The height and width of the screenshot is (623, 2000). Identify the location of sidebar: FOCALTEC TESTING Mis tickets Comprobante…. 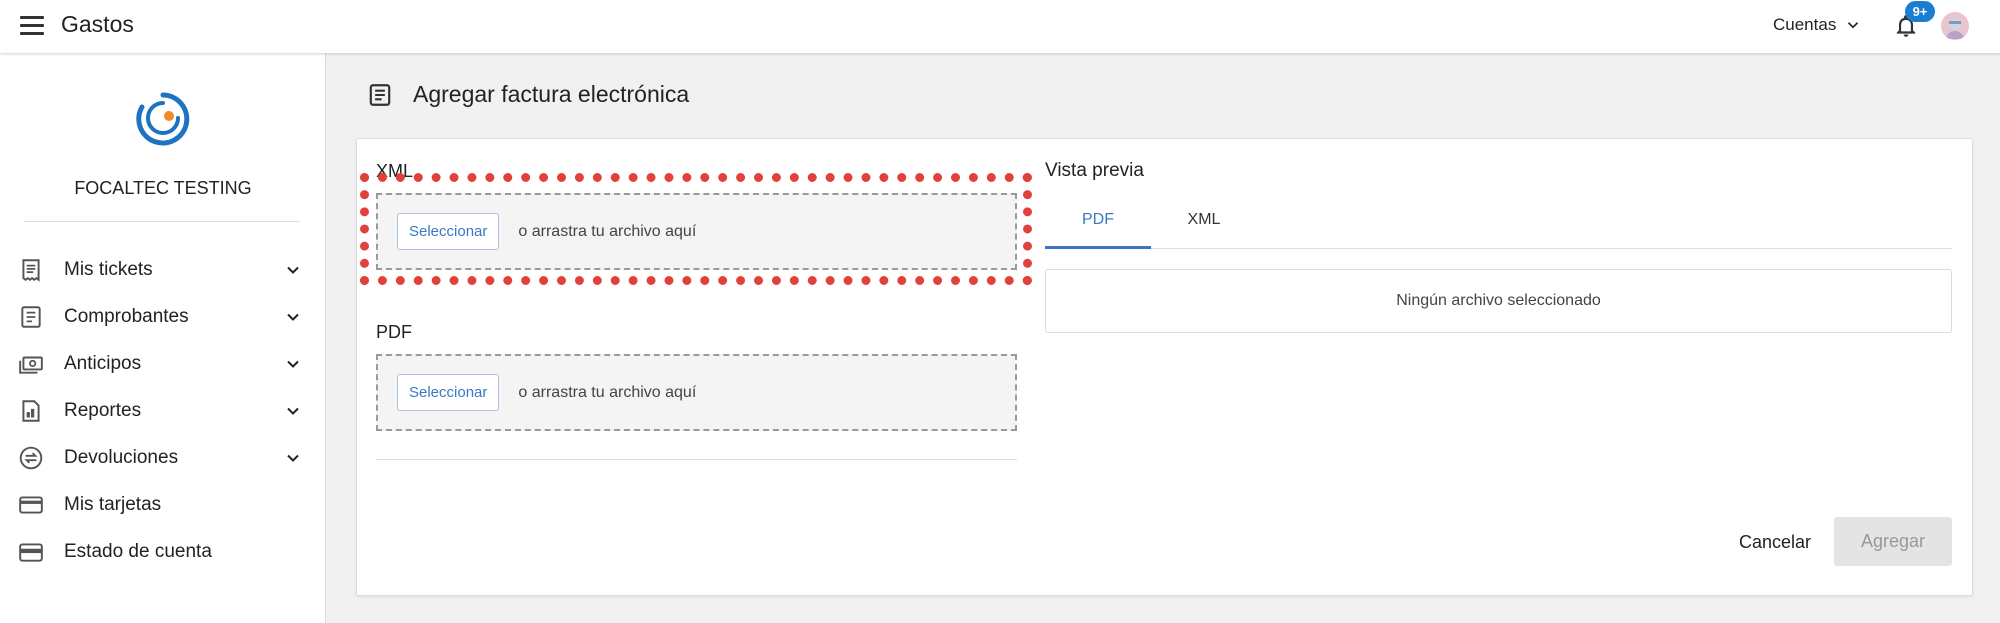
(163, 338).